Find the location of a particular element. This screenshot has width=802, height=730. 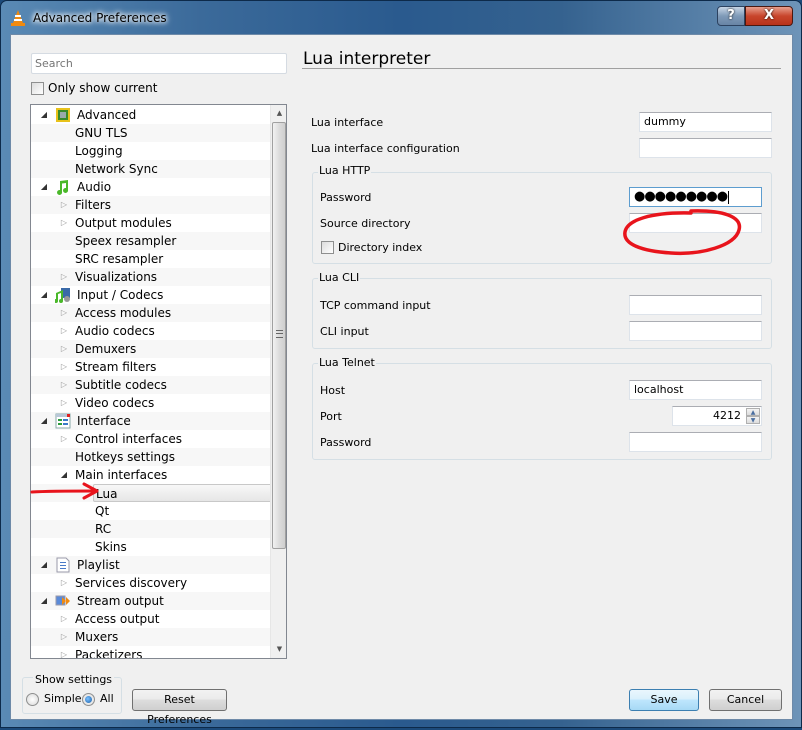

scroll-down-arrow-icon: ▼ is located at coordinates (278, 649).